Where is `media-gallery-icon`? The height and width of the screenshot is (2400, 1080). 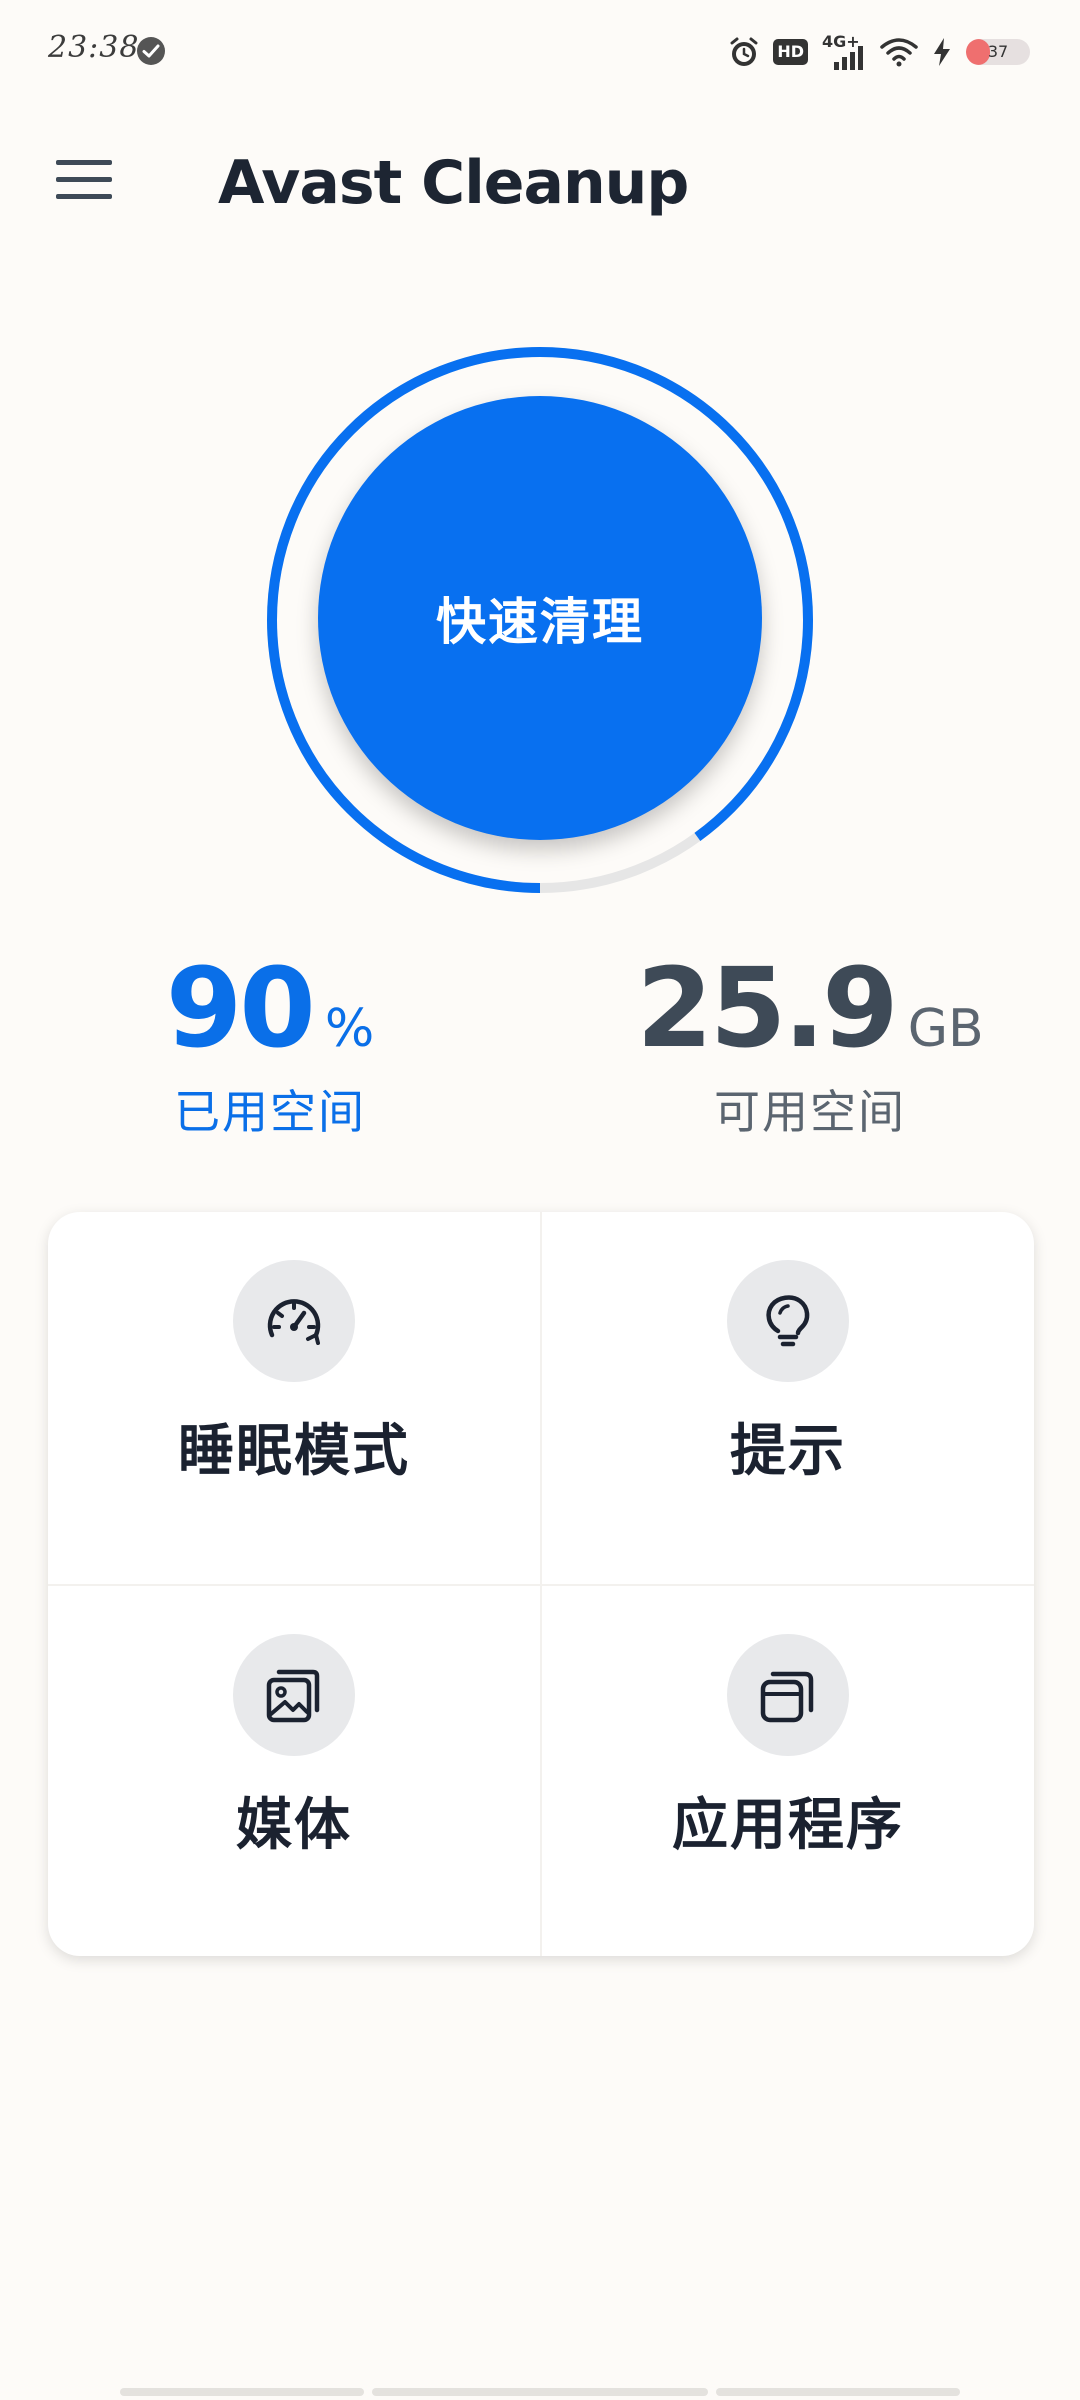
media-gallery-icon is located at coordinates (293, 1696).